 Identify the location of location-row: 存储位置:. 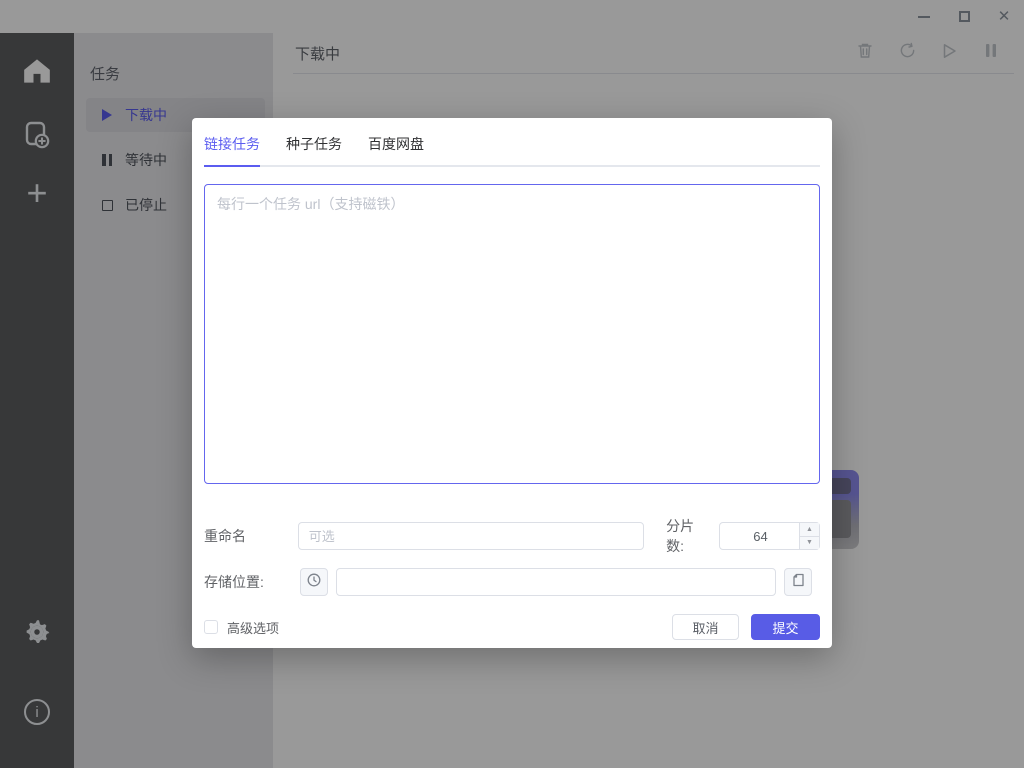
(512, 582).